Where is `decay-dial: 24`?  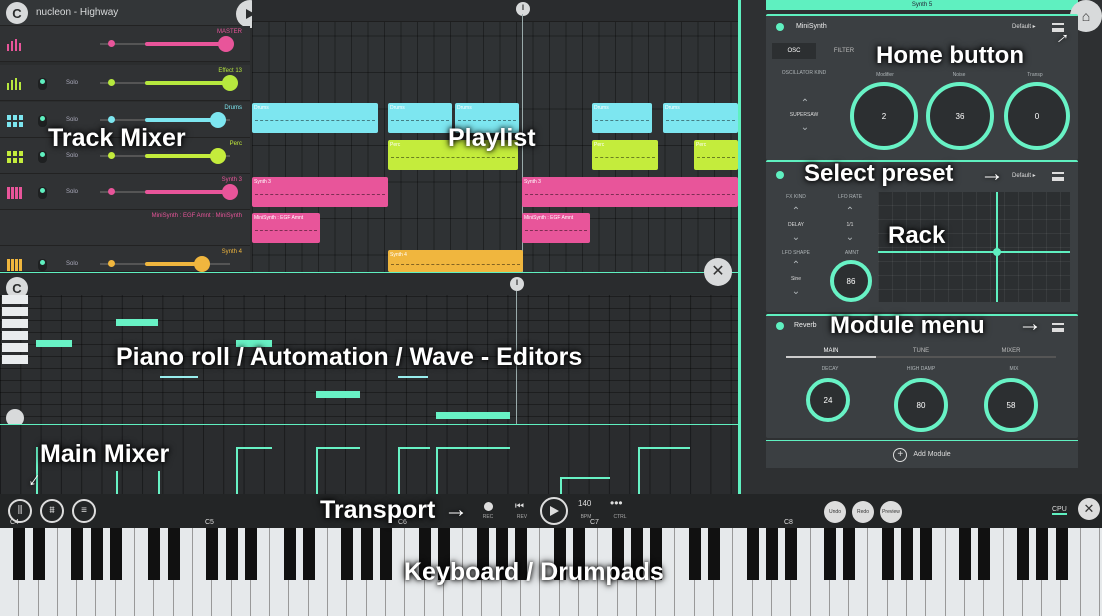
decay-dial: 24 is located at coordinates (828, 400).